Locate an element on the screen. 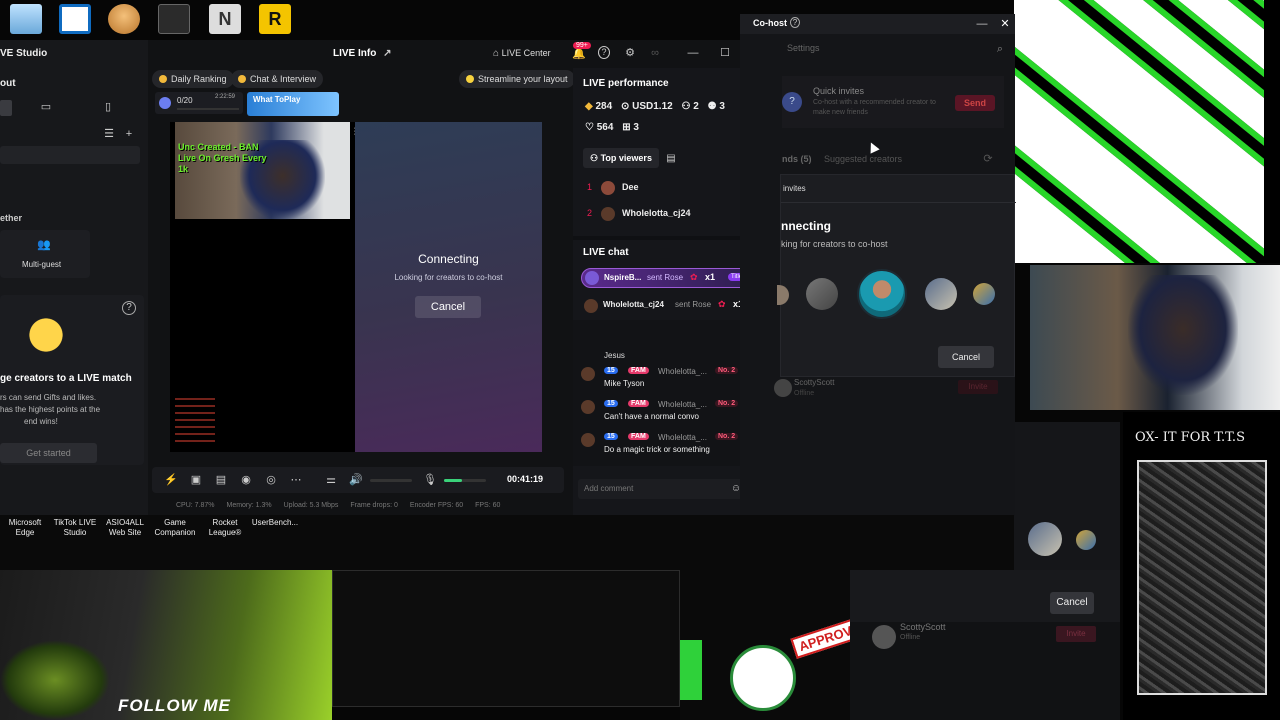  record-icon: ◉ is located at coordinates (246, 480).